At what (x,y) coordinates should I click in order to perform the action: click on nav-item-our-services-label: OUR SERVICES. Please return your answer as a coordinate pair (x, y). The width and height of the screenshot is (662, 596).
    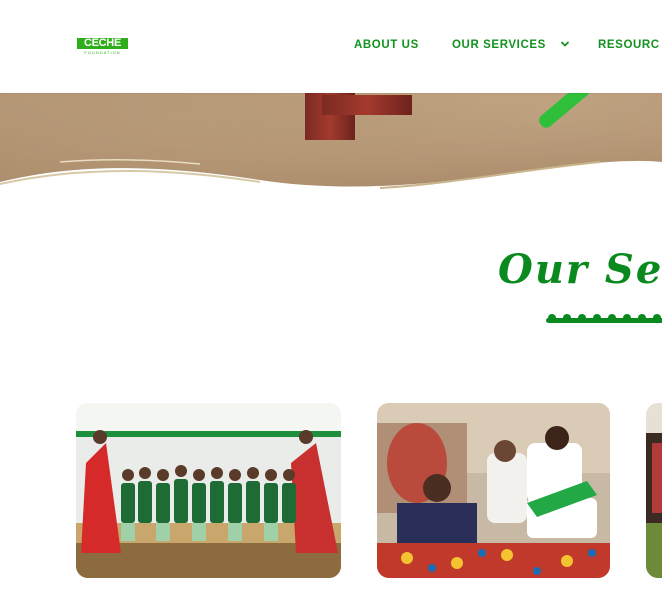
    Looking at the image, I should click on (499, 45).